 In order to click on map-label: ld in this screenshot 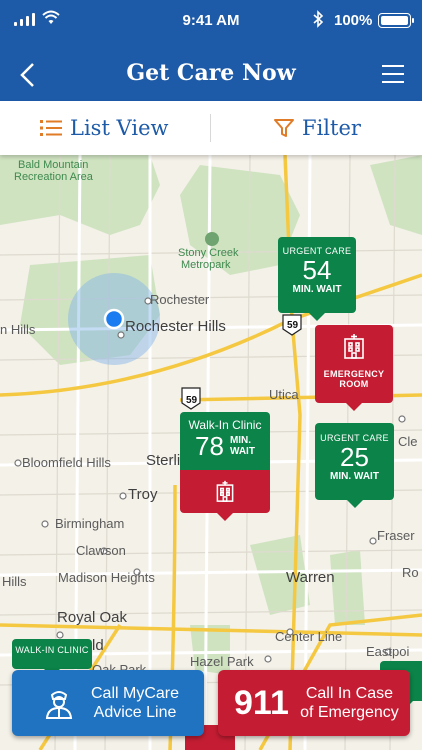, I will do `click(98, 645)`.